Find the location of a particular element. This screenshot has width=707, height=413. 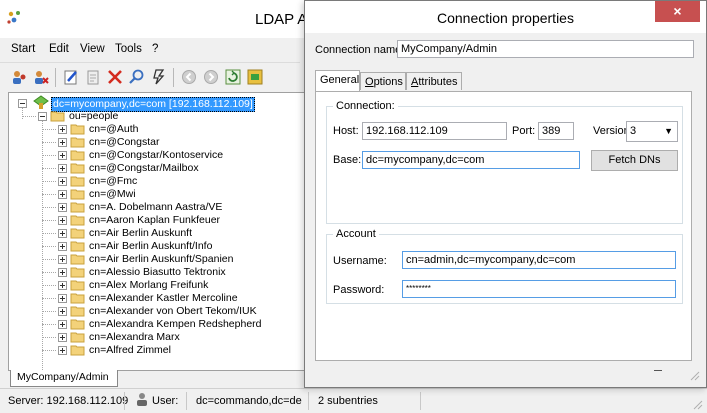

tree-item-label: cn=@Fmc is located at coordinates (113, 181).